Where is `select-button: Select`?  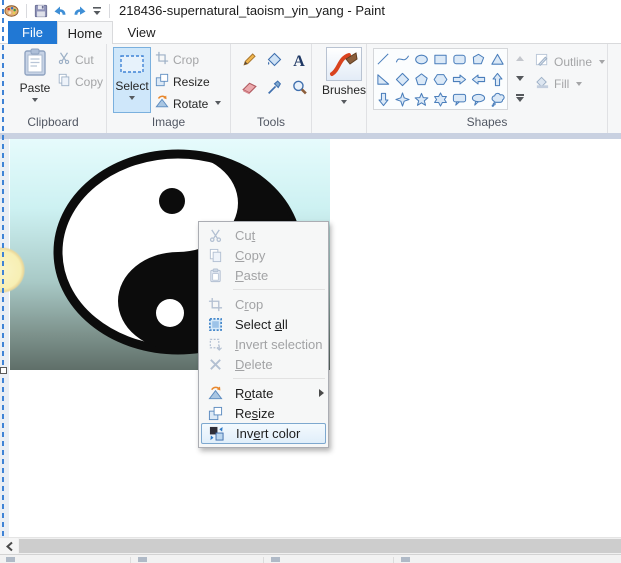
select-button: Select is located at coordinates (132, 80).